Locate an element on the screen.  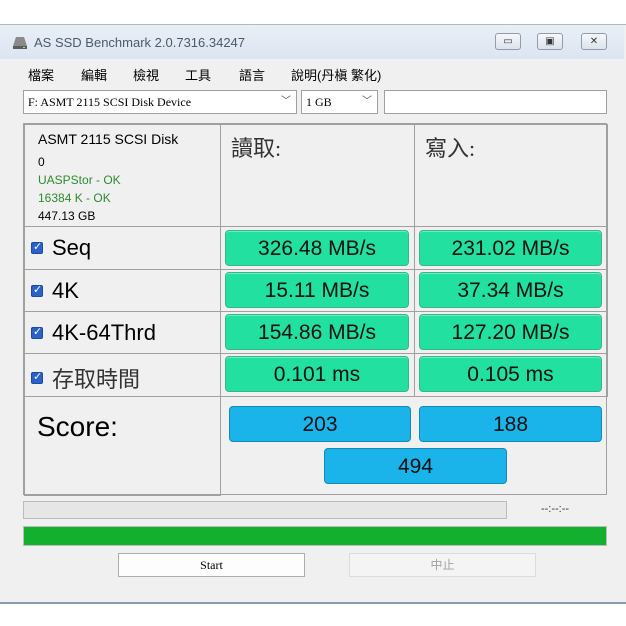
seq-write-value: 231.02 MB/s is located at coordinates (510, 248).